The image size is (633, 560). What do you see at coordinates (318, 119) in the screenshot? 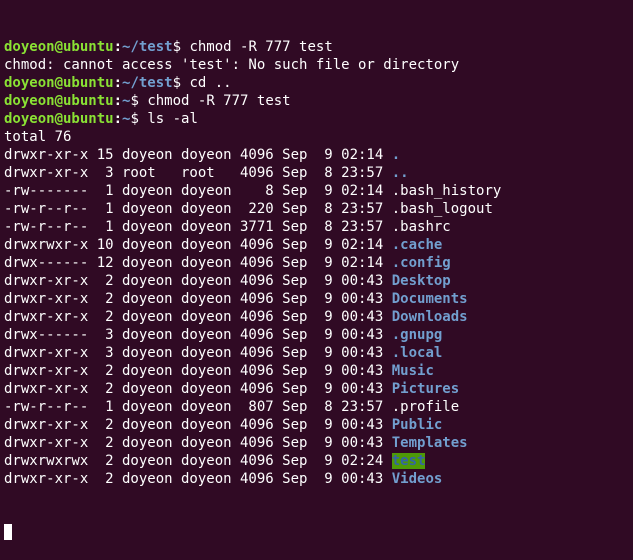
I see `command-line: doyeon@ubuntu:~$ ls -al` at bounding box center [318, 119].